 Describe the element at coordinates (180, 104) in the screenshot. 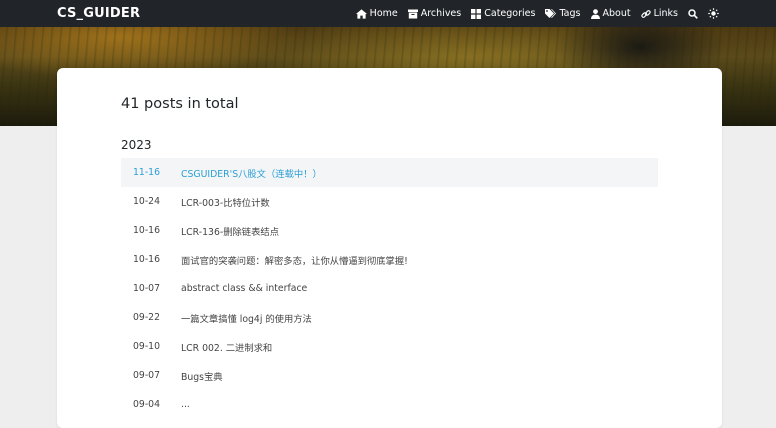

I see `posts-total-heading: 41 posts in total` at that location.